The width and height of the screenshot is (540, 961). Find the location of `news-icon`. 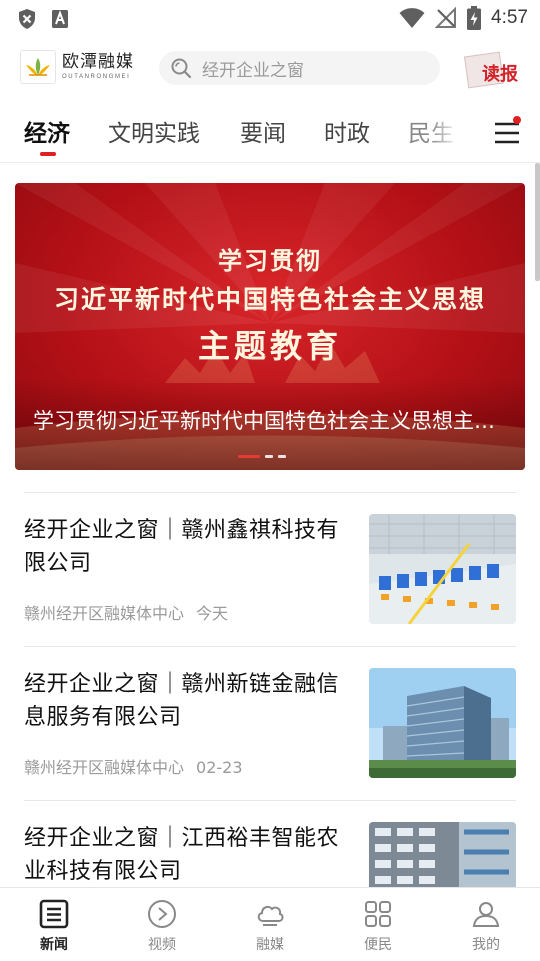

news-icon is located at coordinates (54, 914).